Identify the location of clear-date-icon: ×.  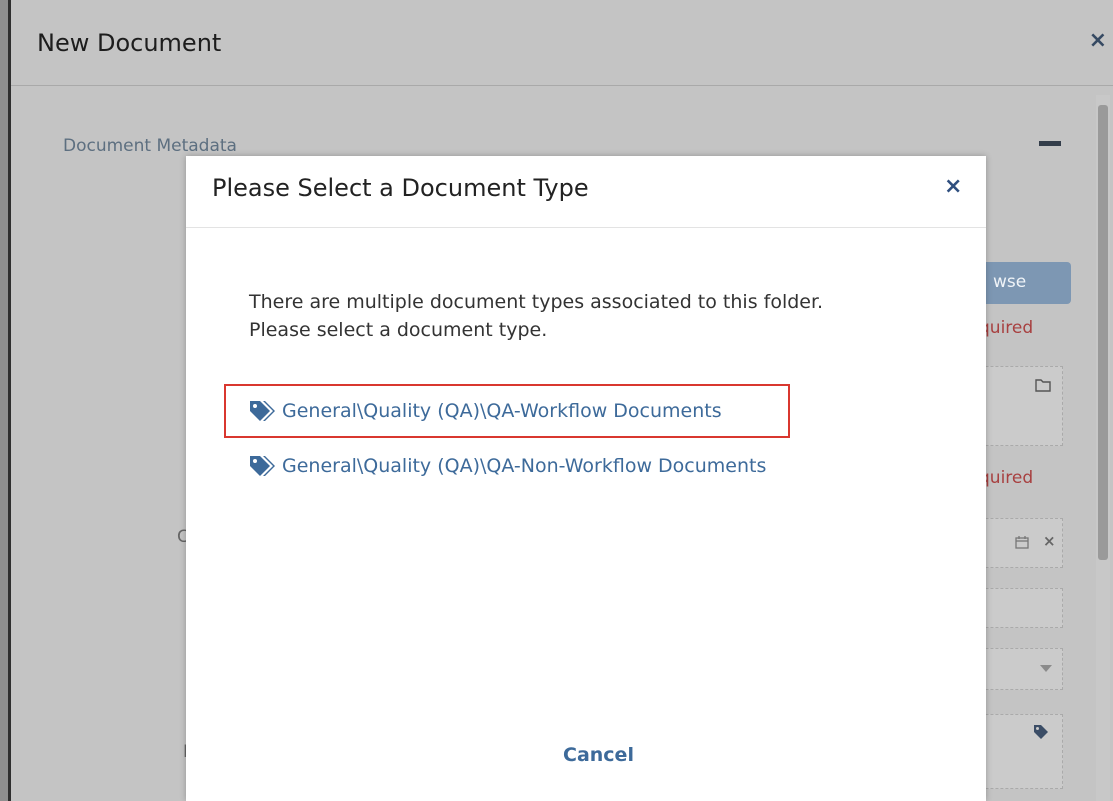
(1049, 541).